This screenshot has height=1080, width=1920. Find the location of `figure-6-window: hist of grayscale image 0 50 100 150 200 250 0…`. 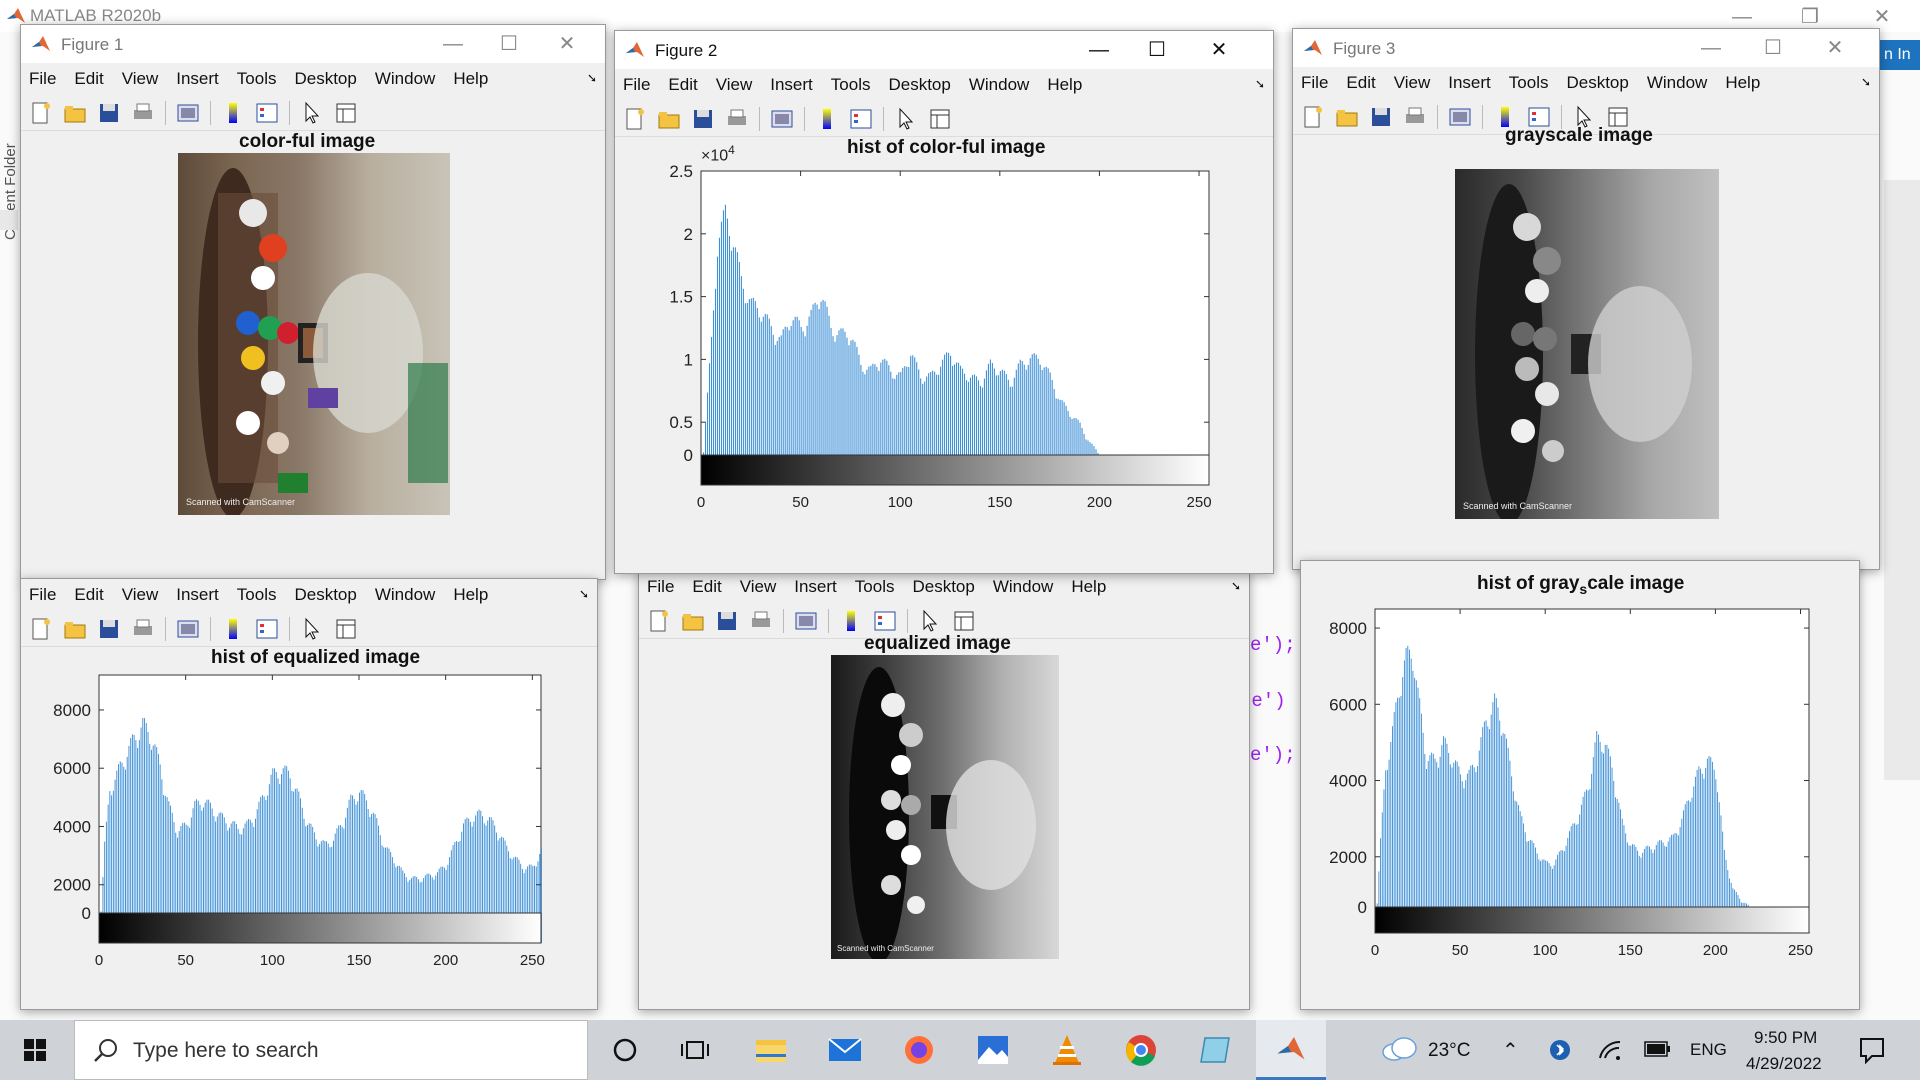

figure-6-window: hist of grayscale image 0 50 100 150 200 250 0… is located at coordinates (1580, 785).